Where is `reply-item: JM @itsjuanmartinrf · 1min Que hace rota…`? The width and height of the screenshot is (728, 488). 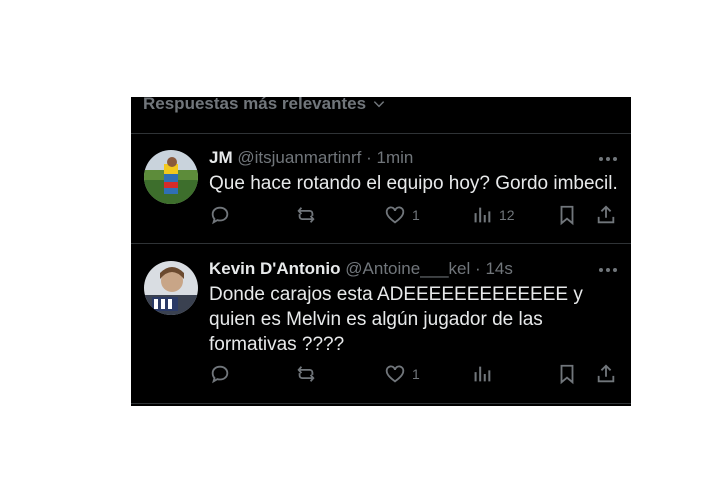 reply-item: JM @itsjuanmartinrf · 1min Que hace rota… is located at coordinates (381, 197).